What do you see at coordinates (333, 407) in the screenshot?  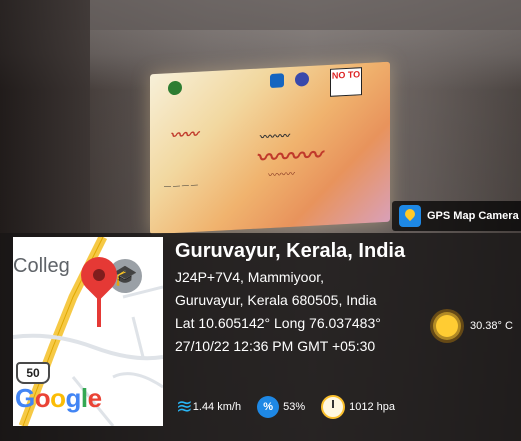 I see `pressure-gauge-icon` at bounding box center [333, 407].